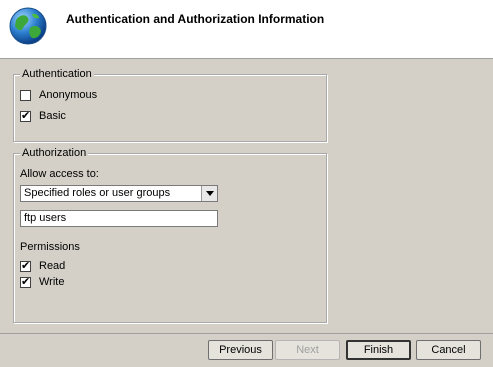 This screenshot has height=367, width=493. Describe the element at coordinates (52, 116) in the screenshot. I see `basic-label: Basic` at that location.